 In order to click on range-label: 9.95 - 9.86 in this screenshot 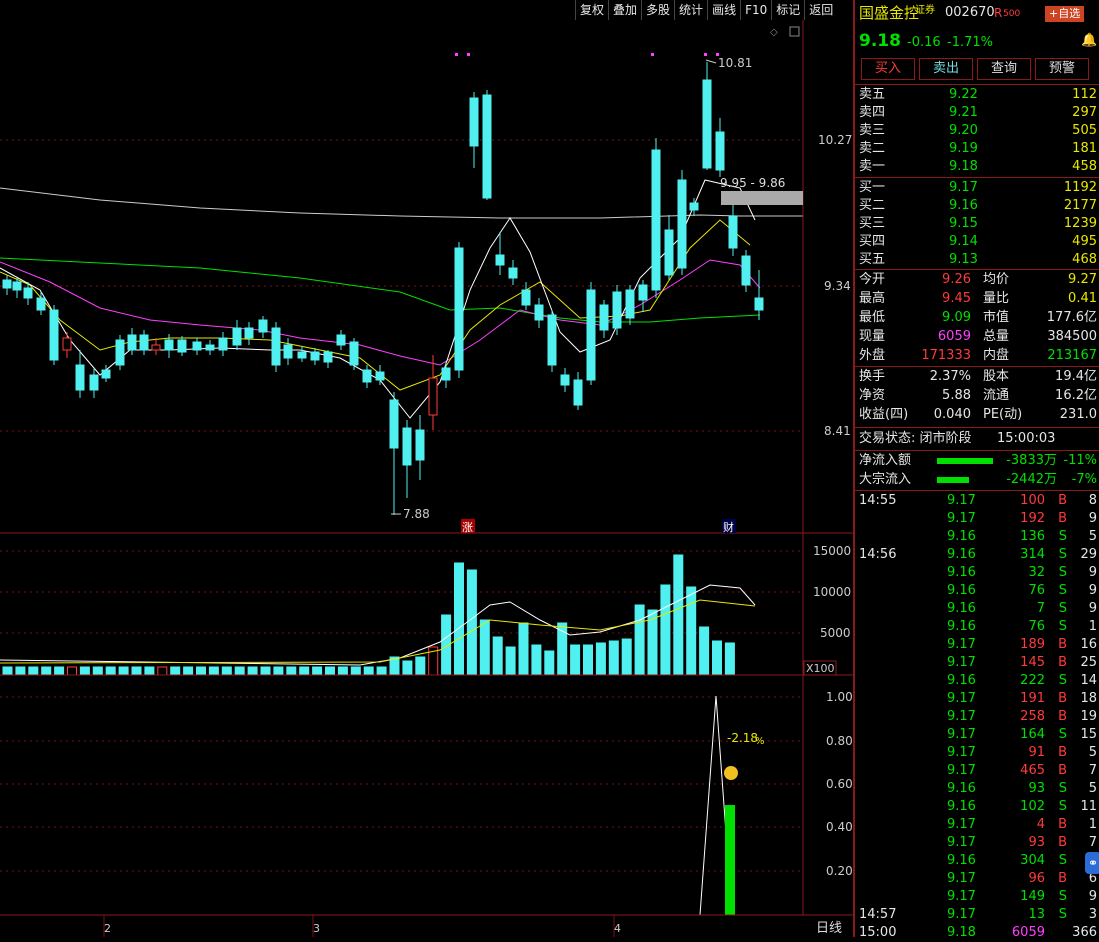, I will do `click(752, 183)`.